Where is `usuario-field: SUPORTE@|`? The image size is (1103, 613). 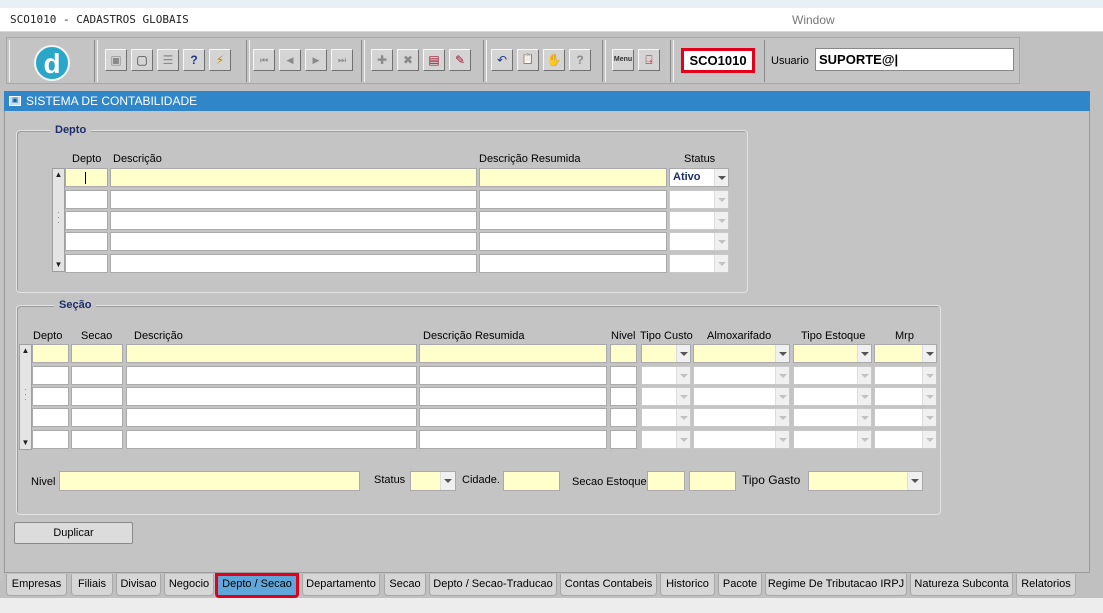 usuario-field: SUPORTE@| is located at coordinates (914, 59).